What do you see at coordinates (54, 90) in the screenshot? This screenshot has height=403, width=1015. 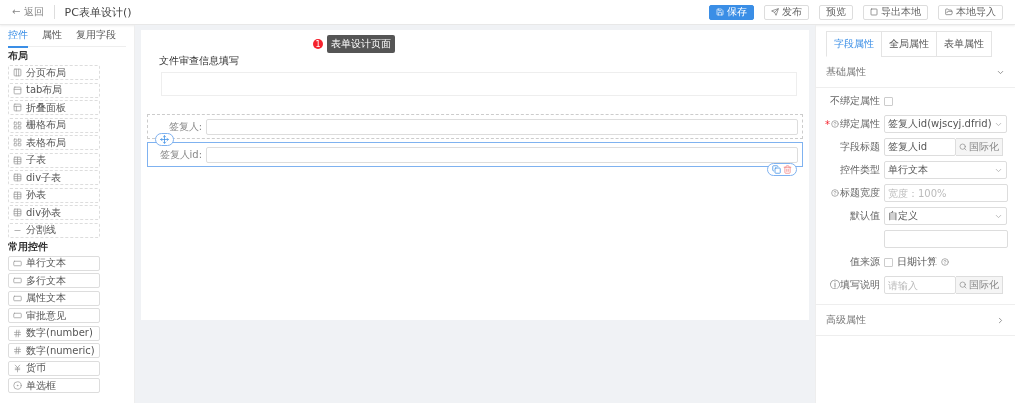 I see `component-item: tab布局` at bounding box center [54, 90].